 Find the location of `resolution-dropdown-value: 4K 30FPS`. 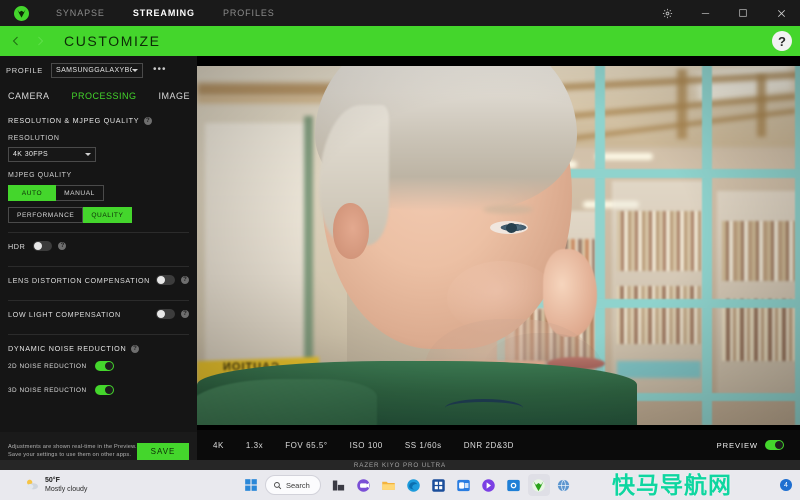

resolution-dropdown-value: 4K 30FPS is located at coordinates (31, 154).